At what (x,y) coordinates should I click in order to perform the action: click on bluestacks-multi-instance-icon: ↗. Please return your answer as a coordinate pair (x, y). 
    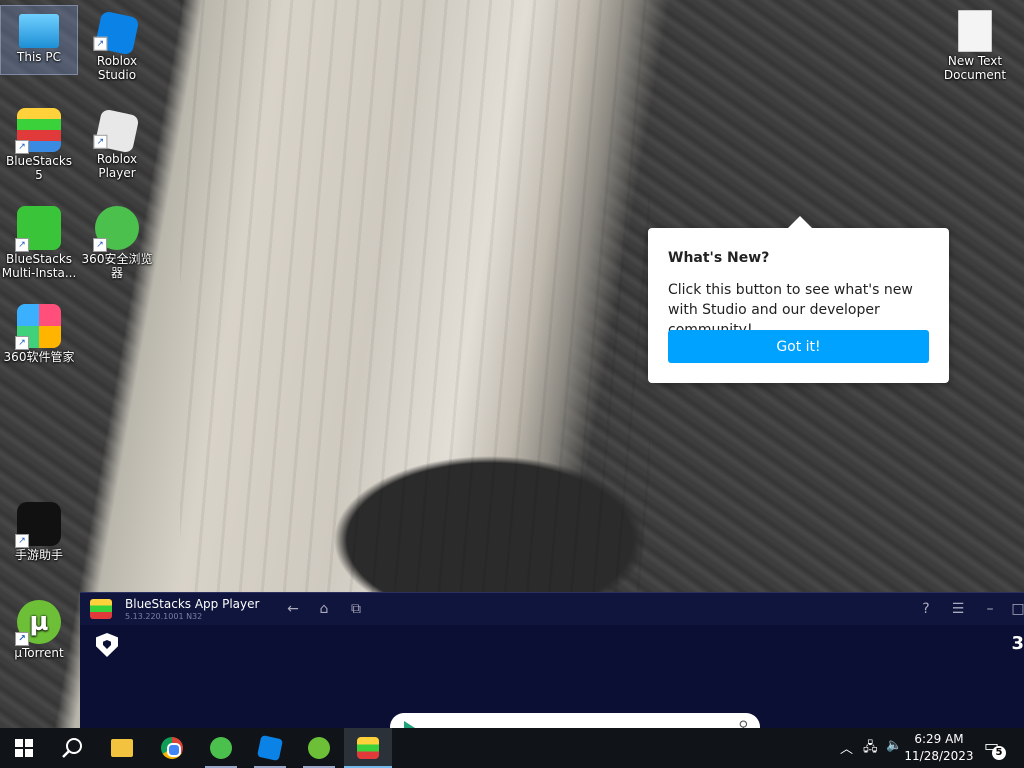
    Looking at the image, I should click on (38, 229).